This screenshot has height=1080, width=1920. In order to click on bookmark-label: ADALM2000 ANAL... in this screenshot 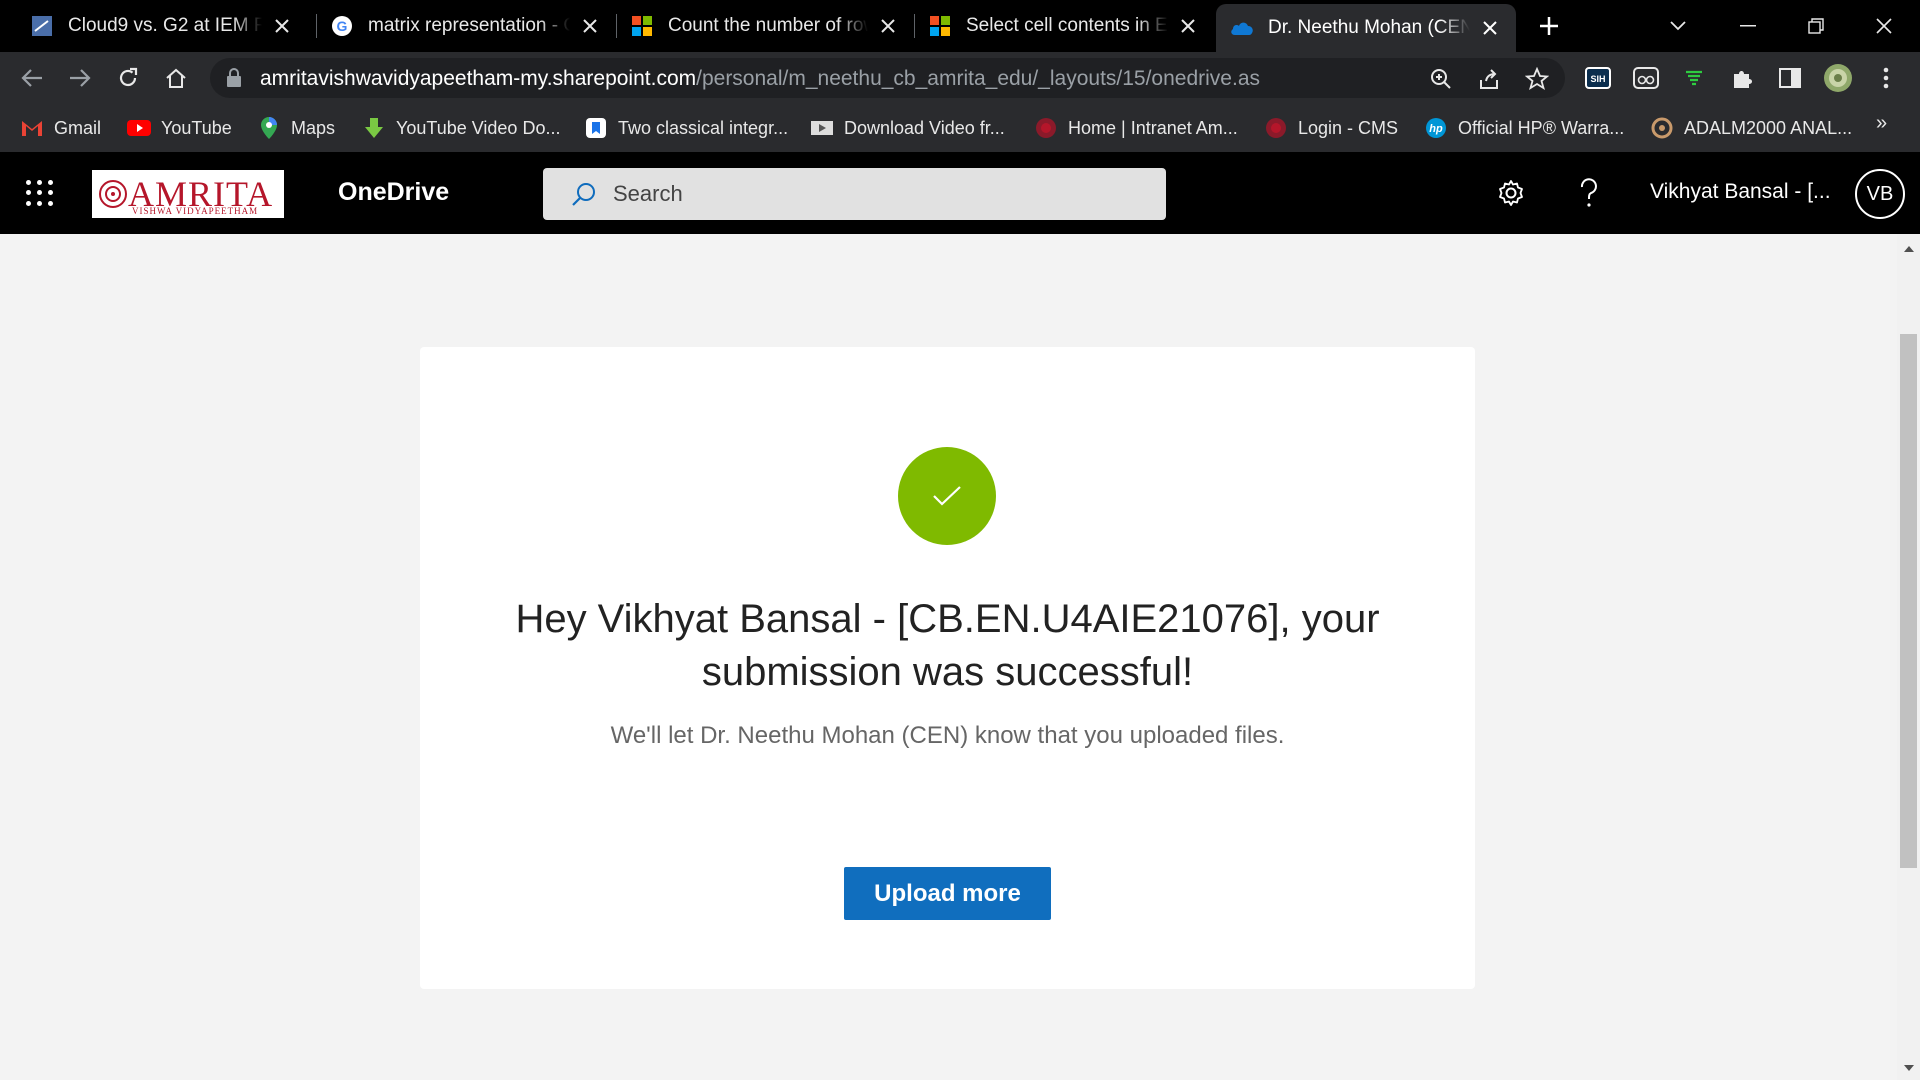, I will do `click(1768, 127)`.